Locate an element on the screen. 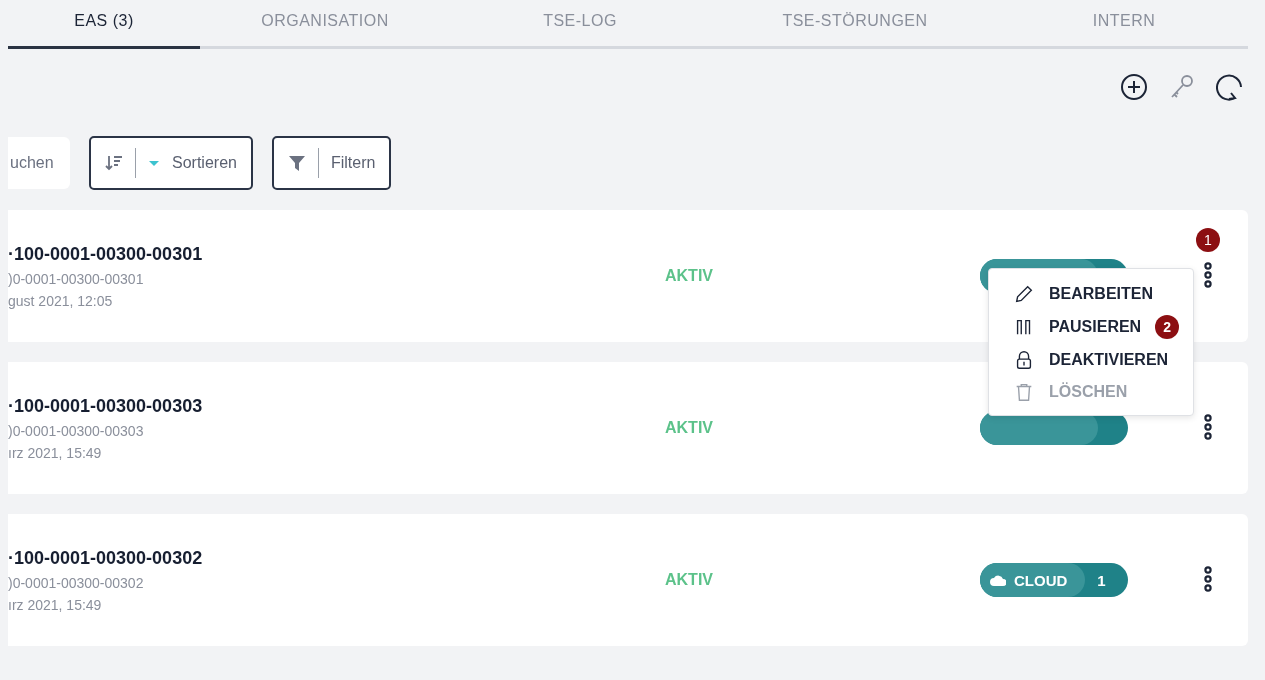 Image resolution: width=1265 pixels, height=680 pixels. refresh-icon is located at coordinates (1230, 87).